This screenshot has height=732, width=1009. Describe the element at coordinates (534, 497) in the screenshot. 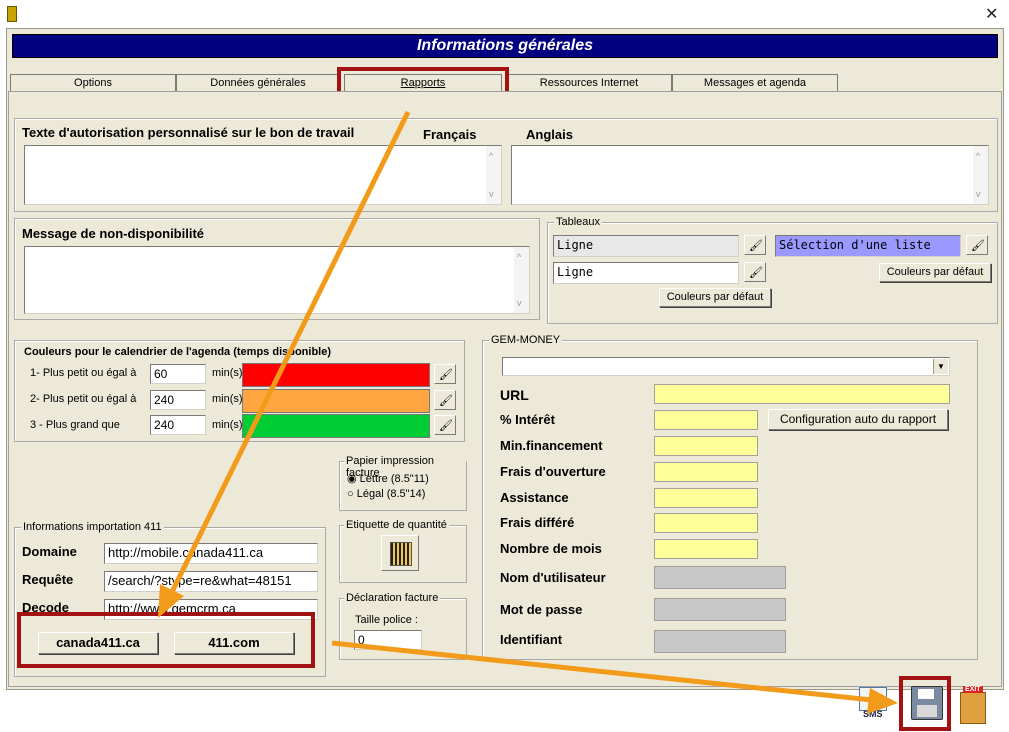

I see `assistance-label: Assistance` at that location.